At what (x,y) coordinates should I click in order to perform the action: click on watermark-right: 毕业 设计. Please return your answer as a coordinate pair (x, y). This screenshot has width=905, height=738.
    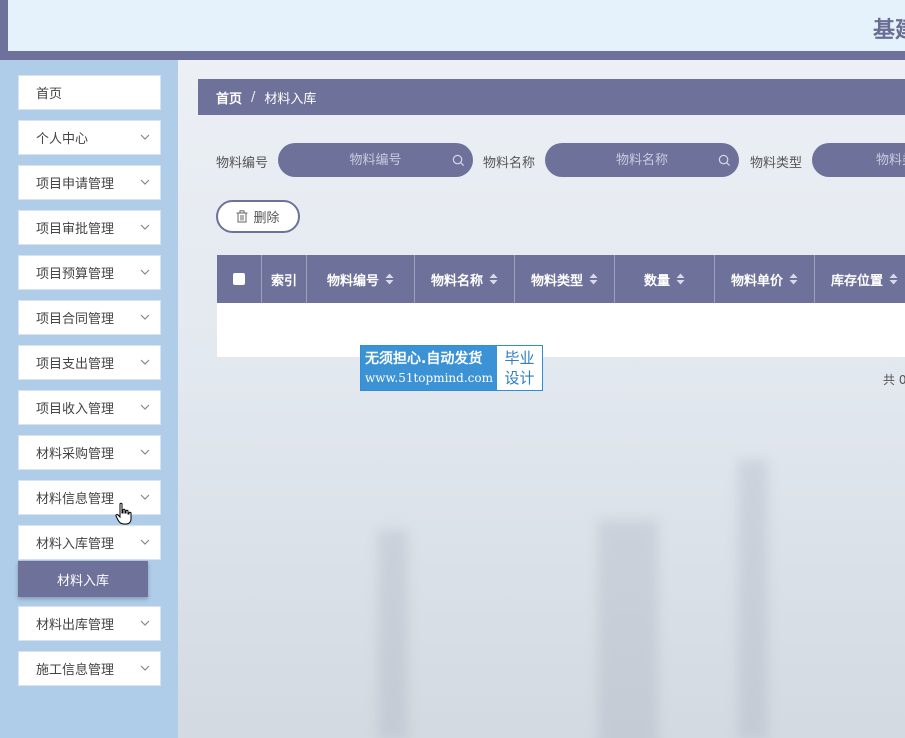
    Looking at the image, I should click on (519, 368).